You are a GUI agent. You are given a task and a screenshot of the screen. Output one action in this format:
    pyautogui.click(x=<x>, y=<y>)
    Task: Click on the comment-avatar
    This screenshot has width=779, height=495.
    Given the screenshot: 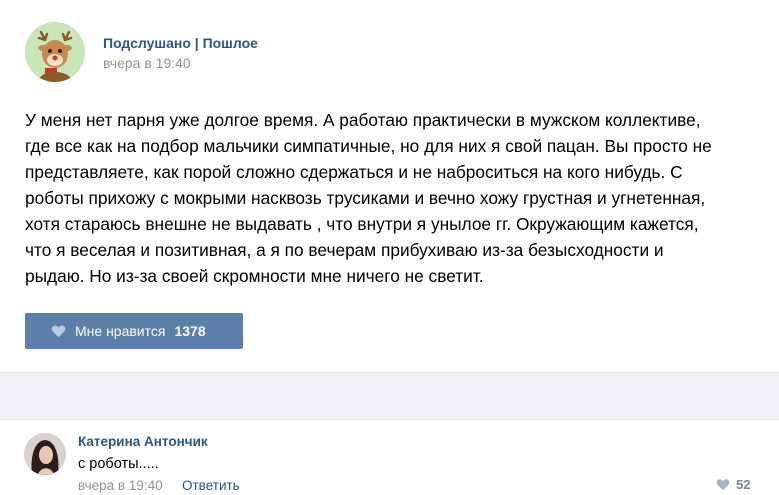 What is the action you would take?
    pyautogui.click(x=45, y=454)
    